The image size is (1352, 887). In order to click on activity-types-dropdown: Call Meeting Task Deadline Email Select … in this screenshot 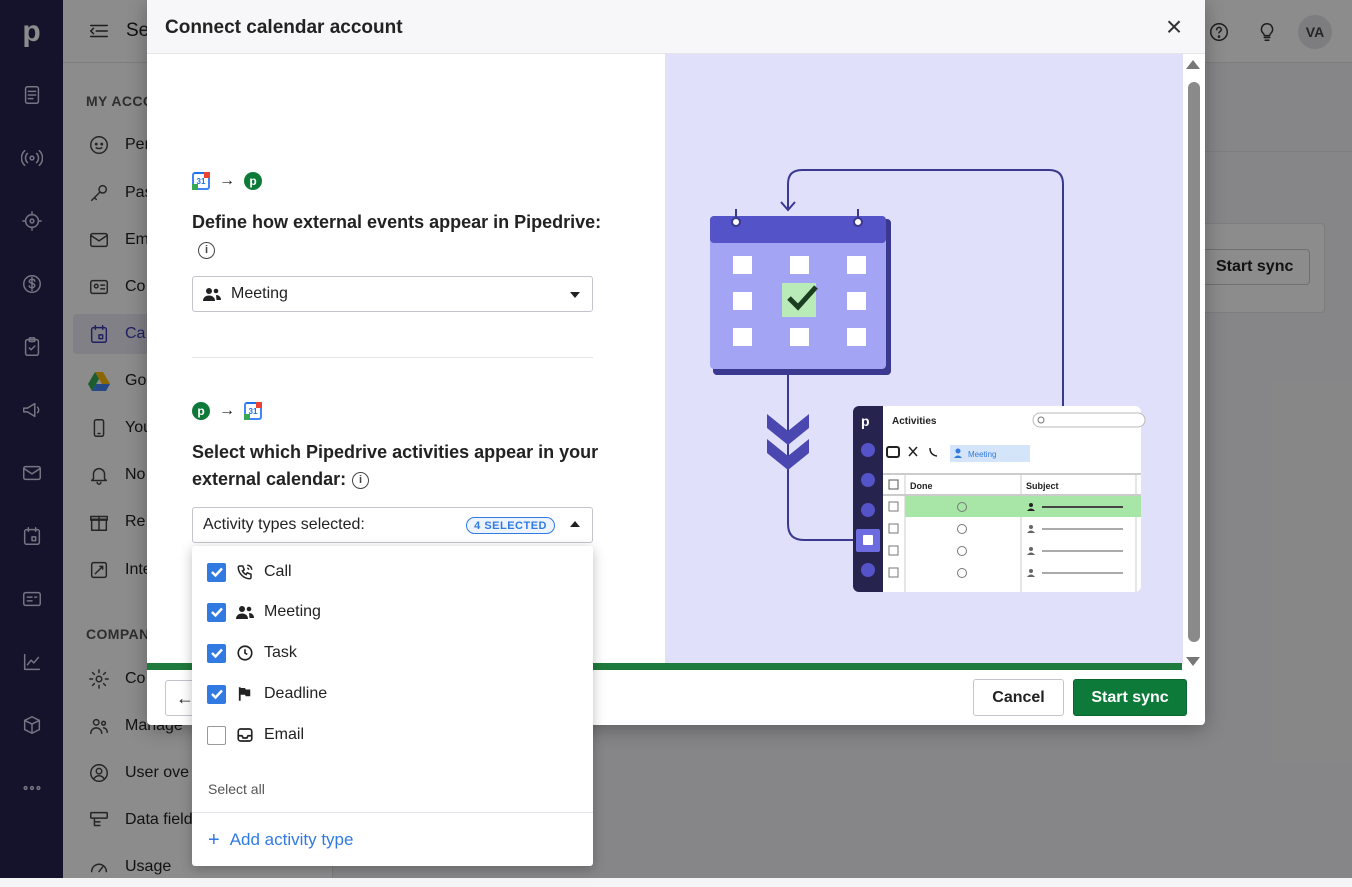, I will do `click(392, 706)`.